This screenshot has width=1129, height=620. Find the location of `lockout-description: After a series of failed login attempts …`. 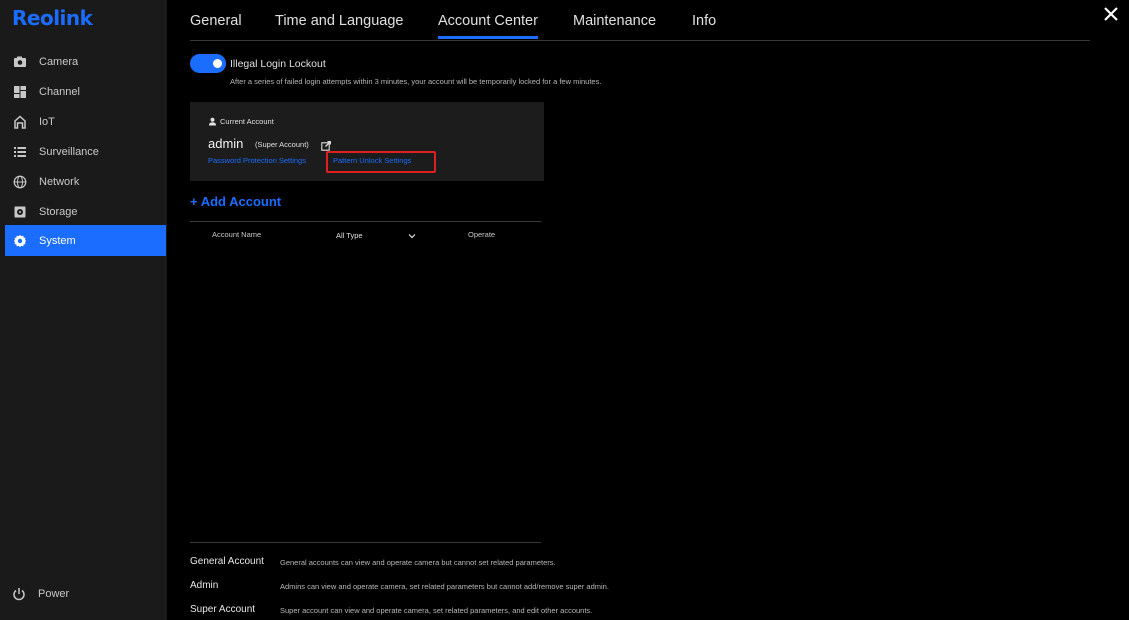

lockout-description: After a series of failed login attempts … is located at coordinates (416, 81).